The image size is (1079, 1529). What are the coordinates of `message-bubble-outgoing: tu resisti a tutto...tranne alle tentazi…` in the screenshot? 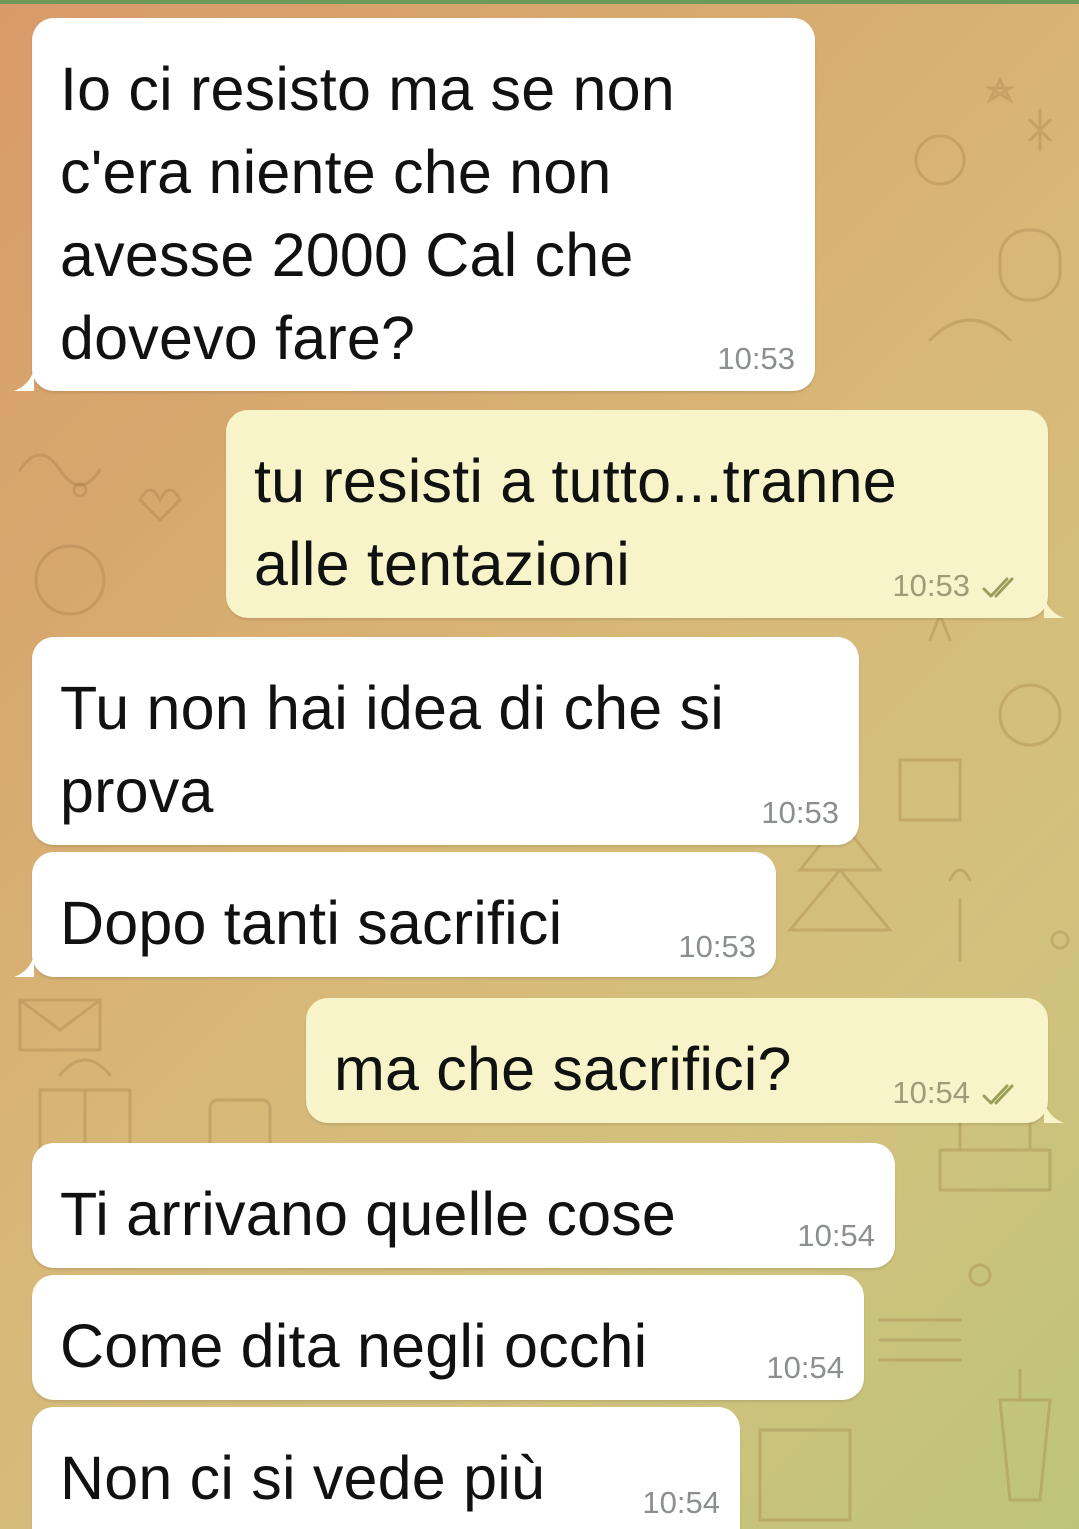 It's located at (637, 514).